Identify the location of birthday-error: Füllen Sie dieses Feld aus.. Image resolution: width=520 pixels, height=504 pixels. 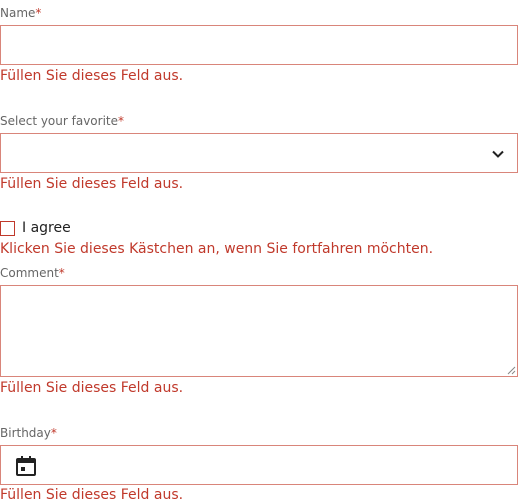
(92, 495).